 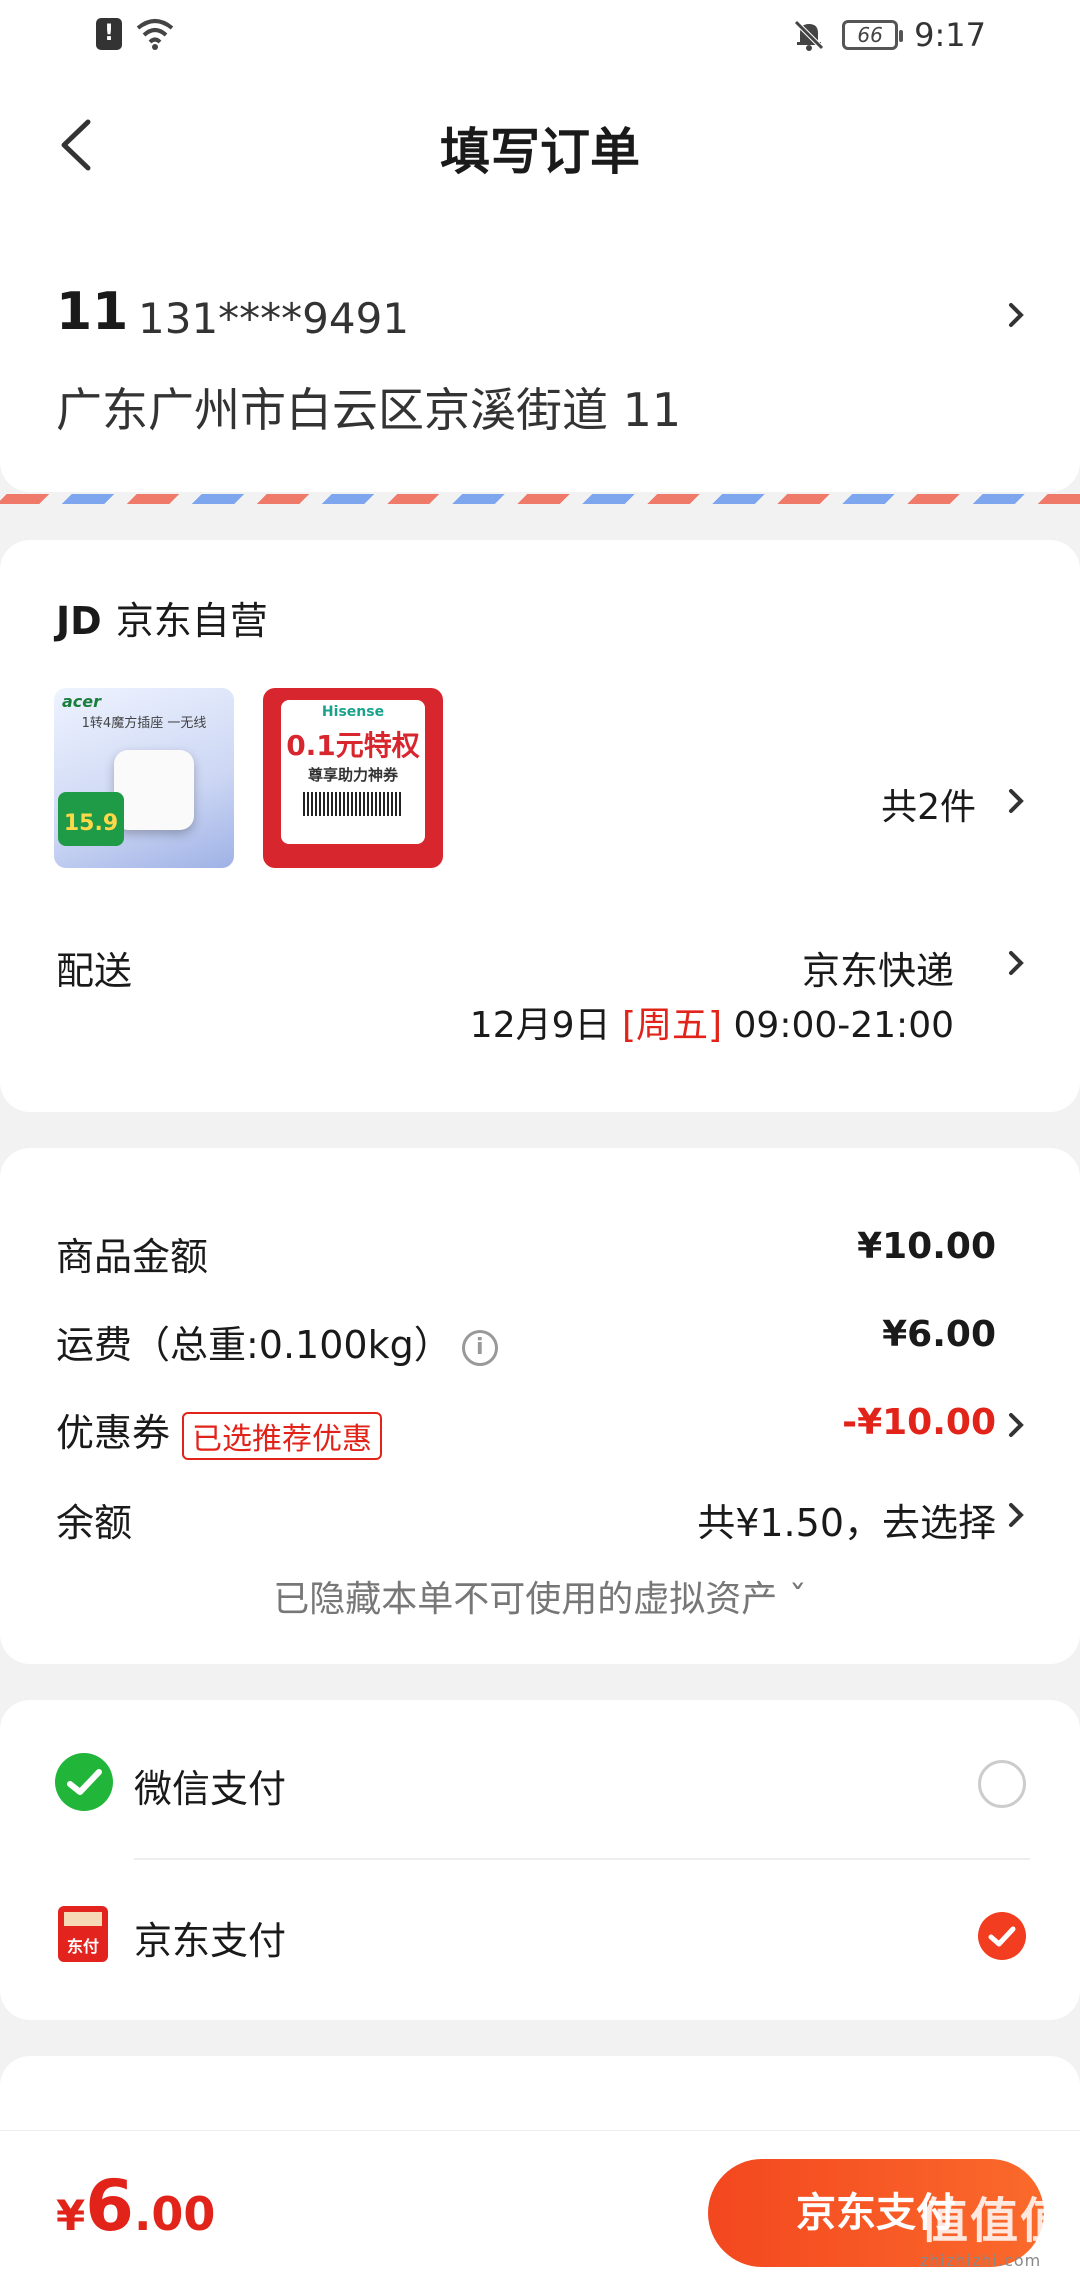 I want to click on payment-option-jdpay: 东付 京东支付, so click(x=540, y=1936).